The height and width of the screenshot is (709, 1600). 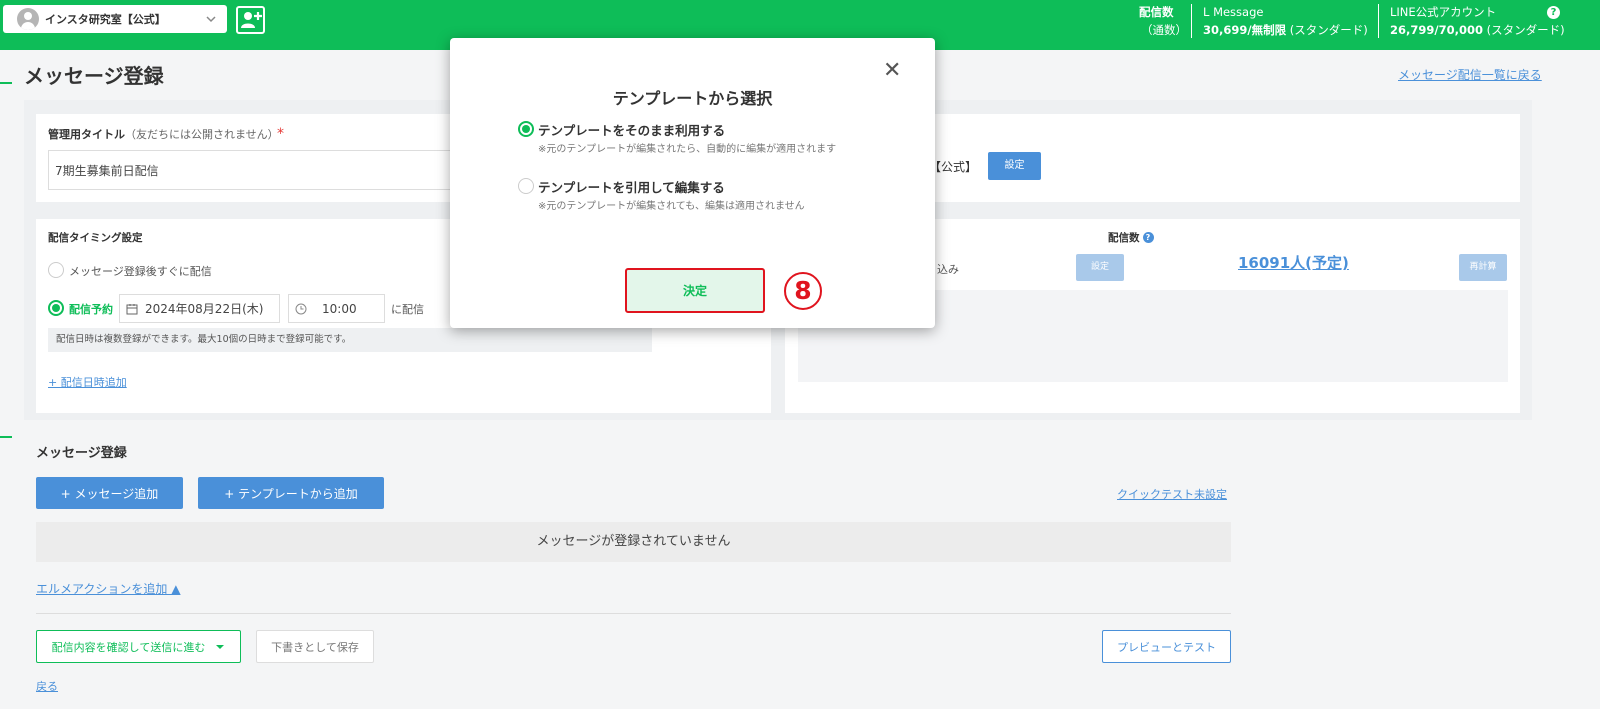 I want to click on admin-title-label: 管理用タイトル（友だちには公開されません）, so click(x=163, y=134).